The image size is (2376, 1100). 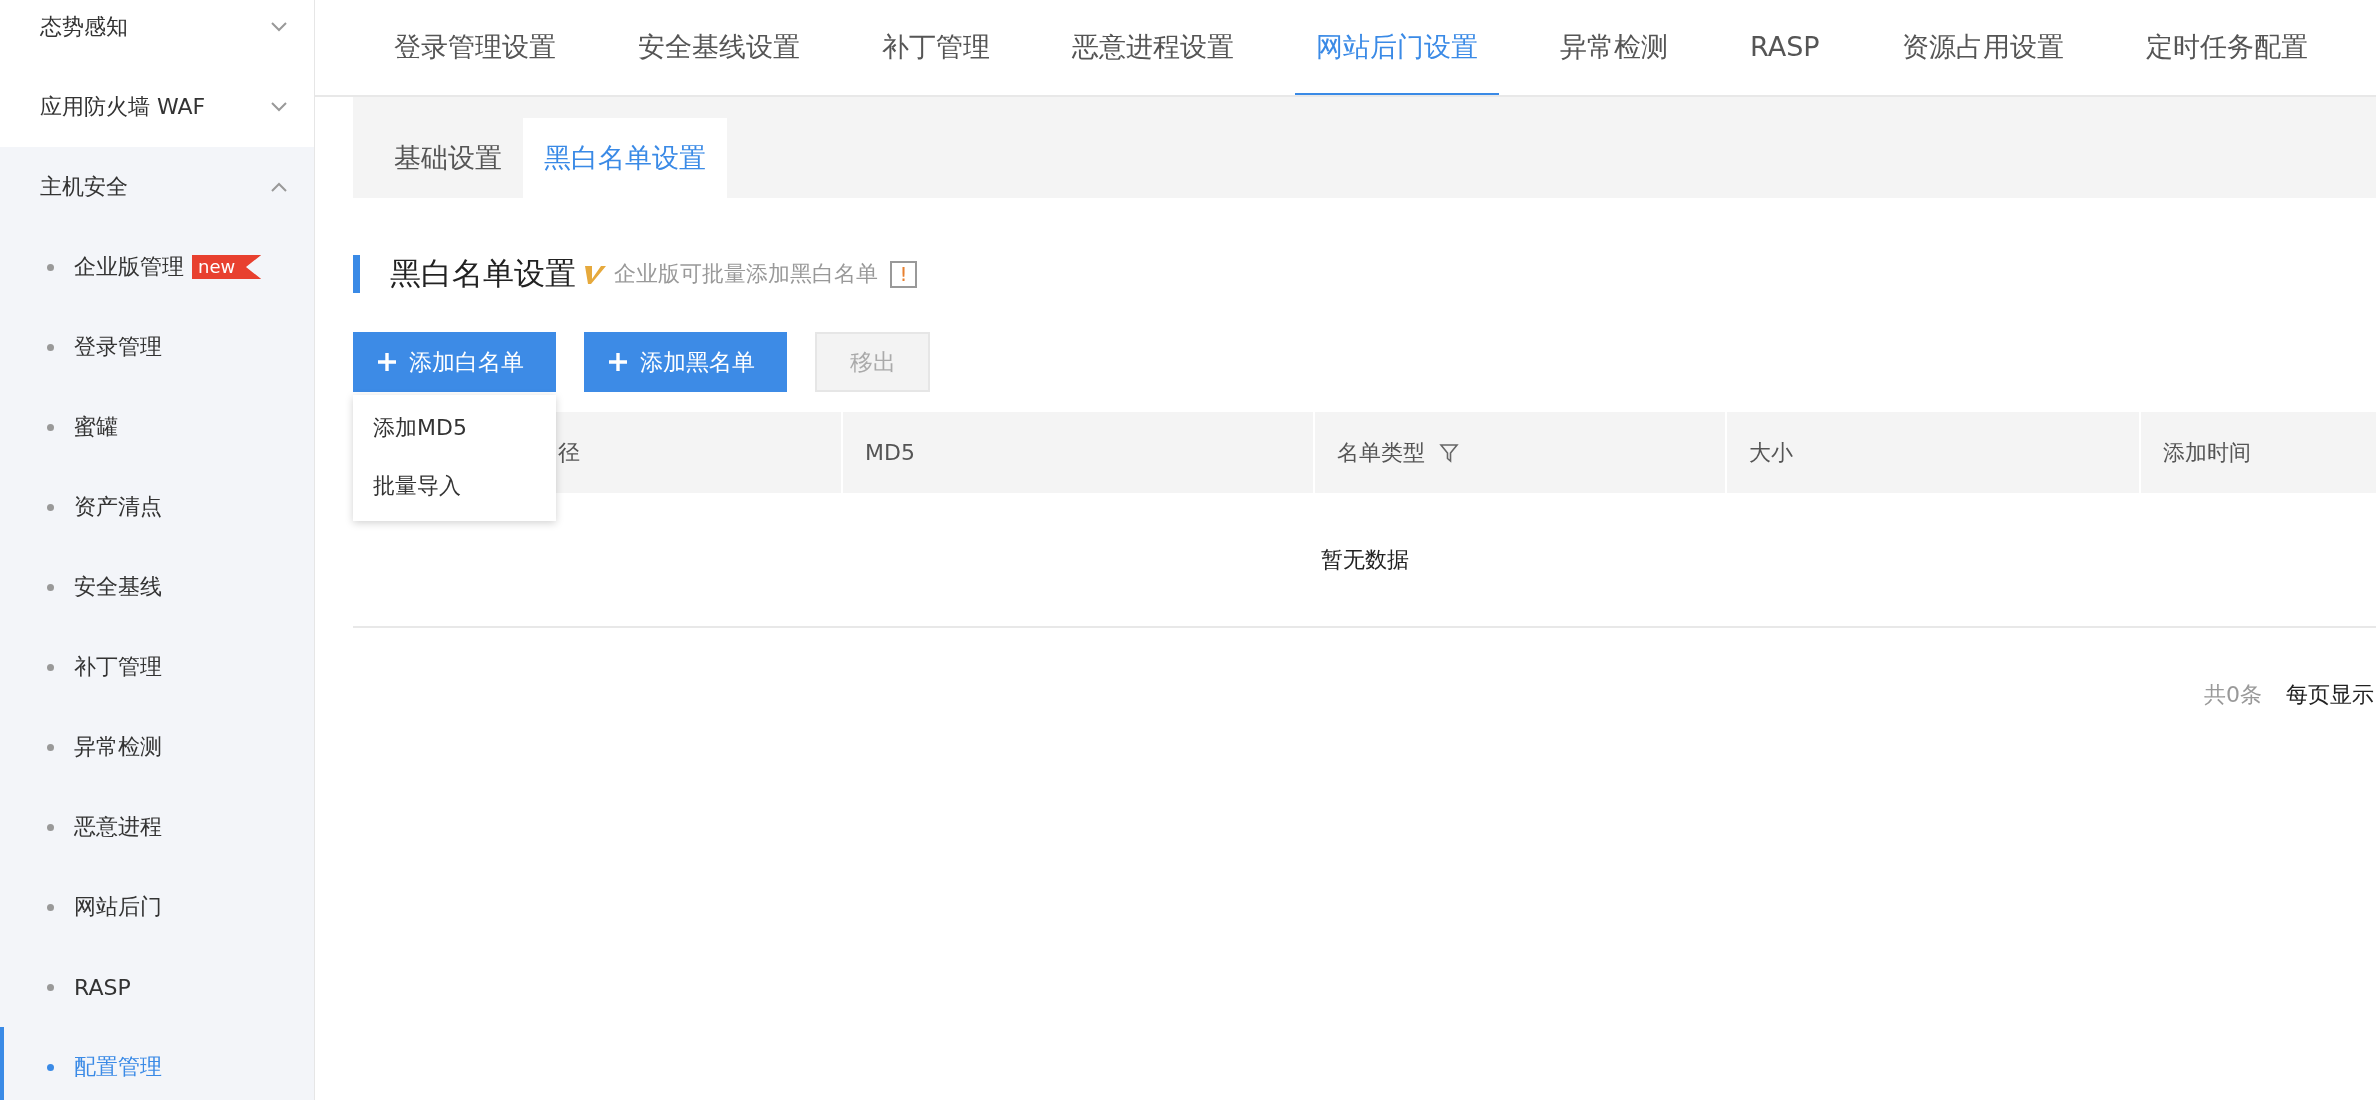 I want to click on menu-item: 企业版管理 new, so click(x=157, y=267).